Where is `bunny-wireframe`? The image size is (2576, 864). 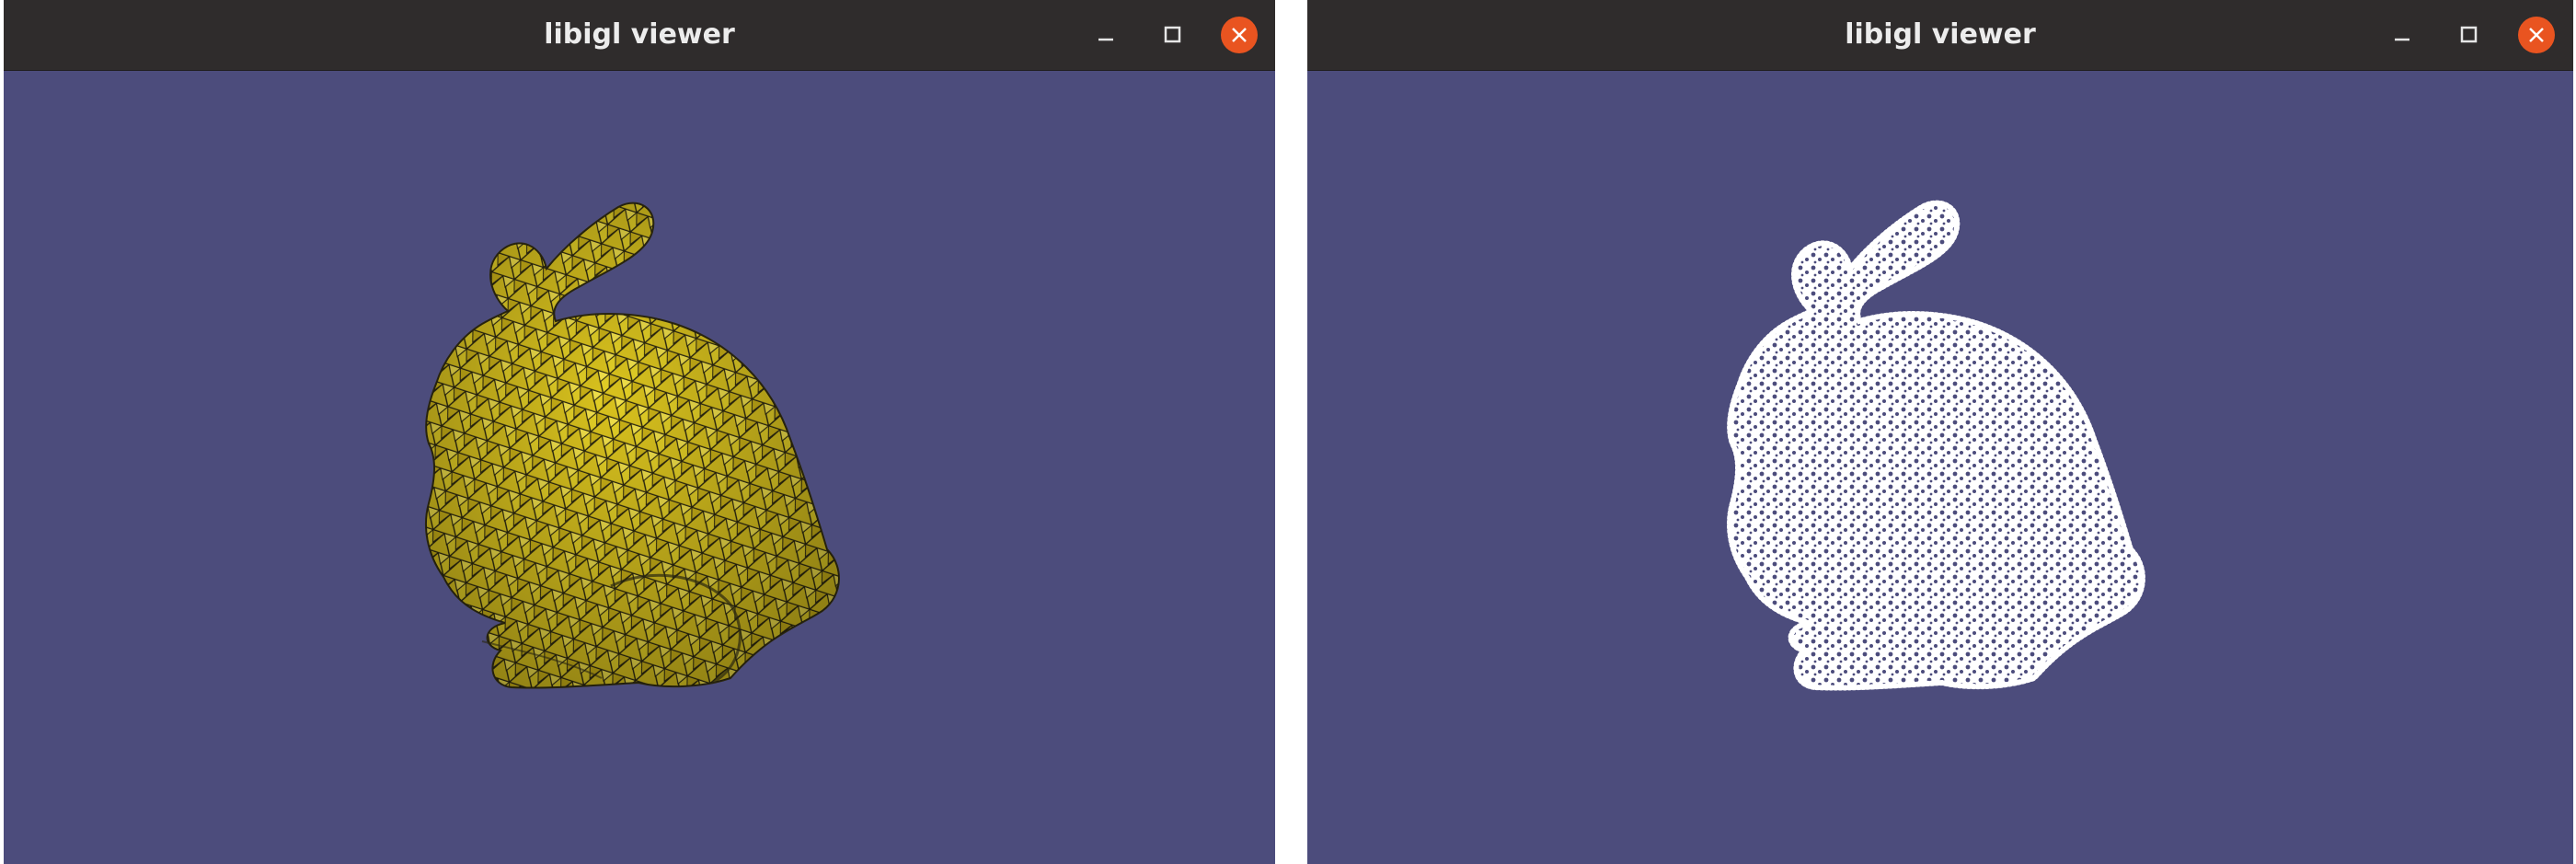 bunny-wireframe is located at coordinates (632, 445).